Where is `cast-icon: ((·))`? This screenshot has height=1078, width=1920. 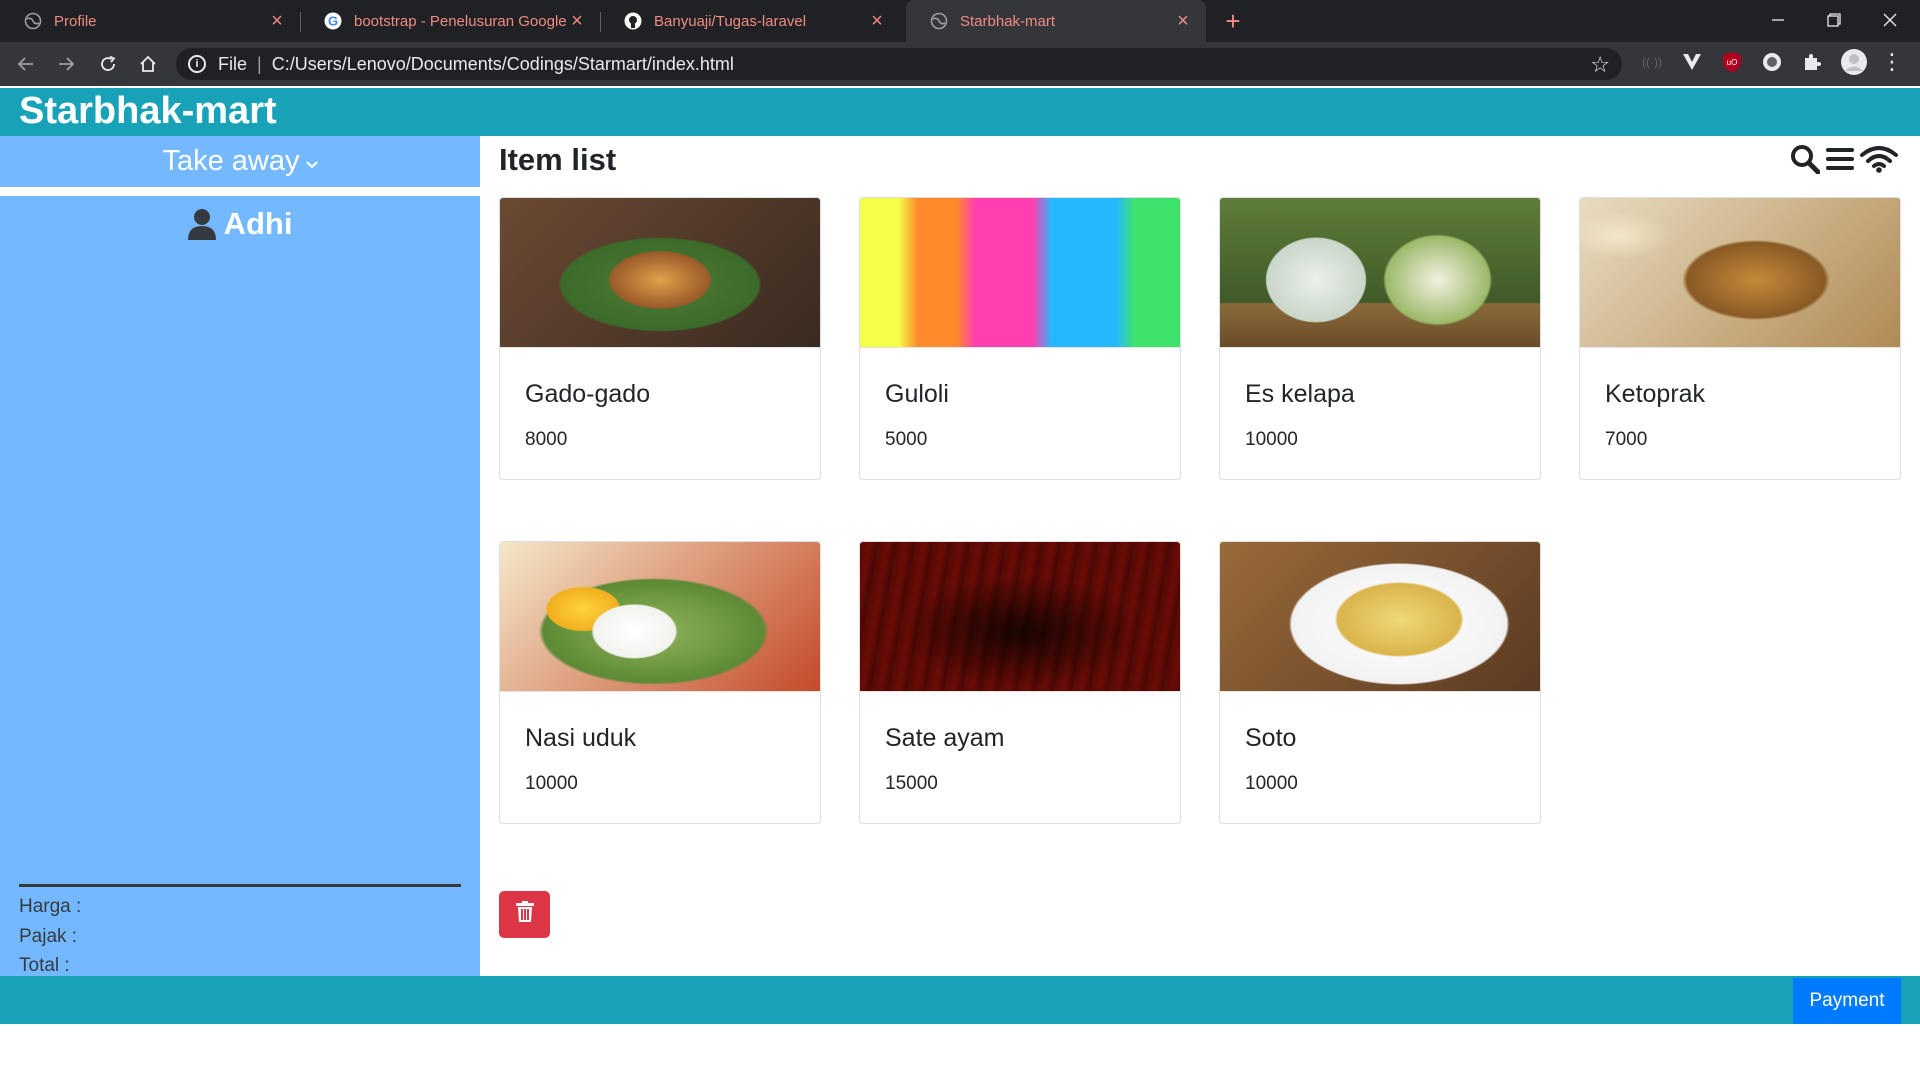 cast-icon: ((·)) is located at coordinates (1652, 62).